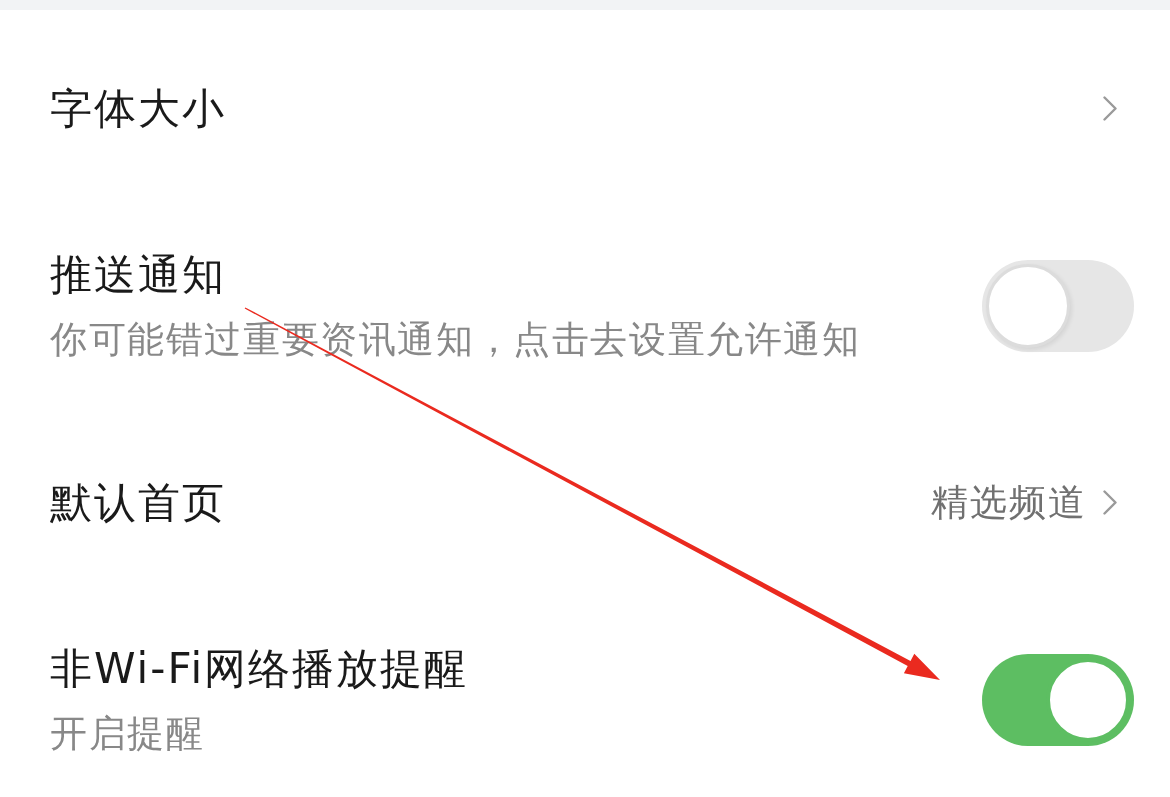 The height and width of the screenshot is (797, 1170). Describe the element at coordinates (138, 108) in the screenshot. I see `setting-title: 字体大小` at that location.